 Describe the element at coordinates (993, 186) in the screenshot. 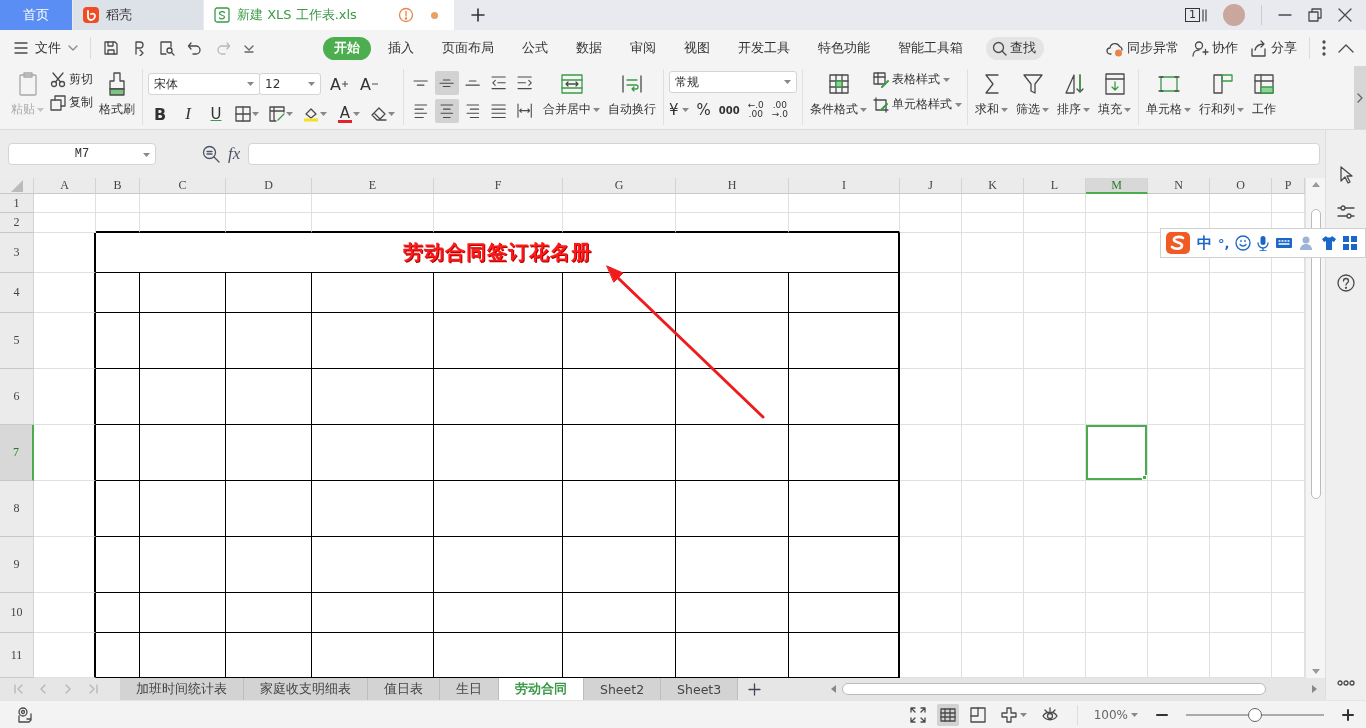

I see `column-header: K` at that location.